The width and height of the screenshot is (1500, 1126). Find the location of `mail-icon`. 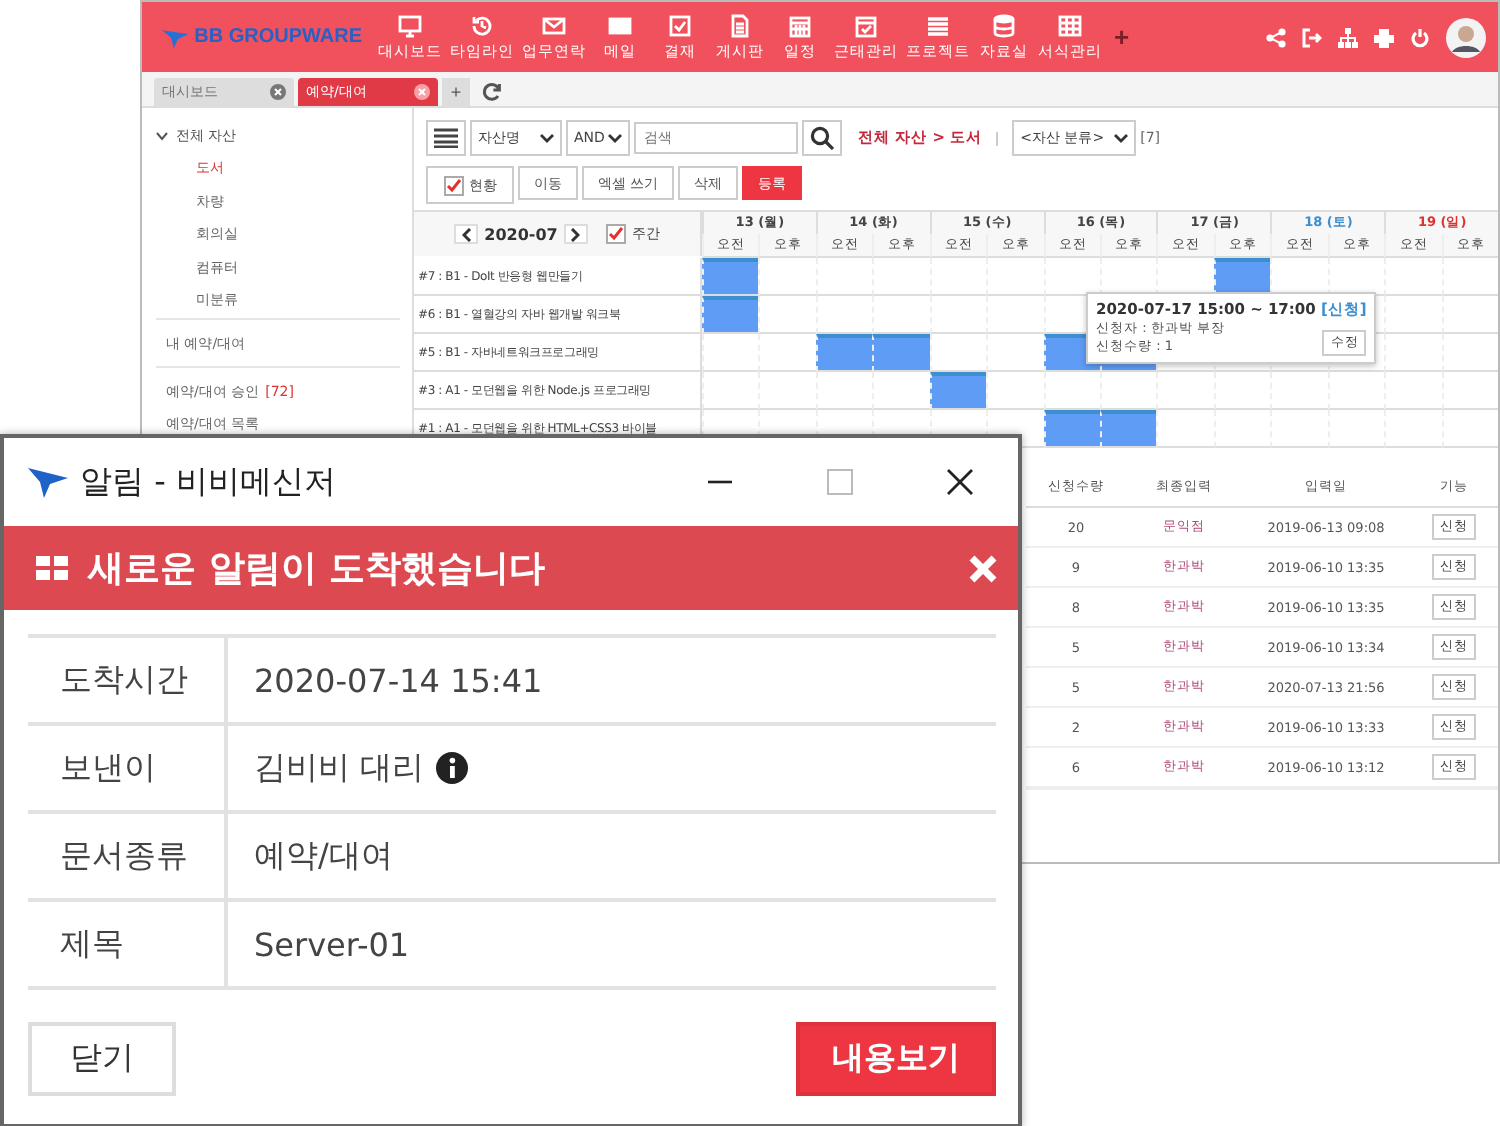

mail-icon is located at coordinates (620, 25).